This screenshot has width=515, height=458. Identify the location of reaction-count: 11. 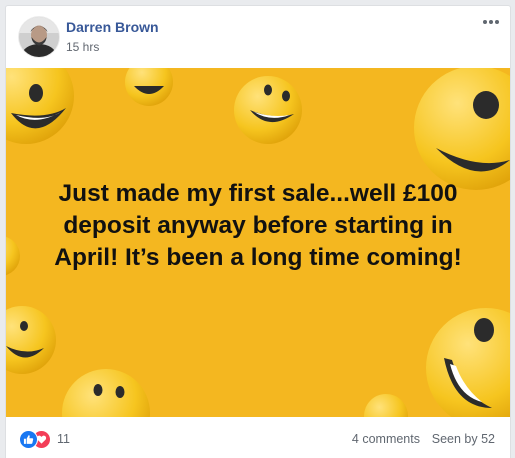
(63, 439).